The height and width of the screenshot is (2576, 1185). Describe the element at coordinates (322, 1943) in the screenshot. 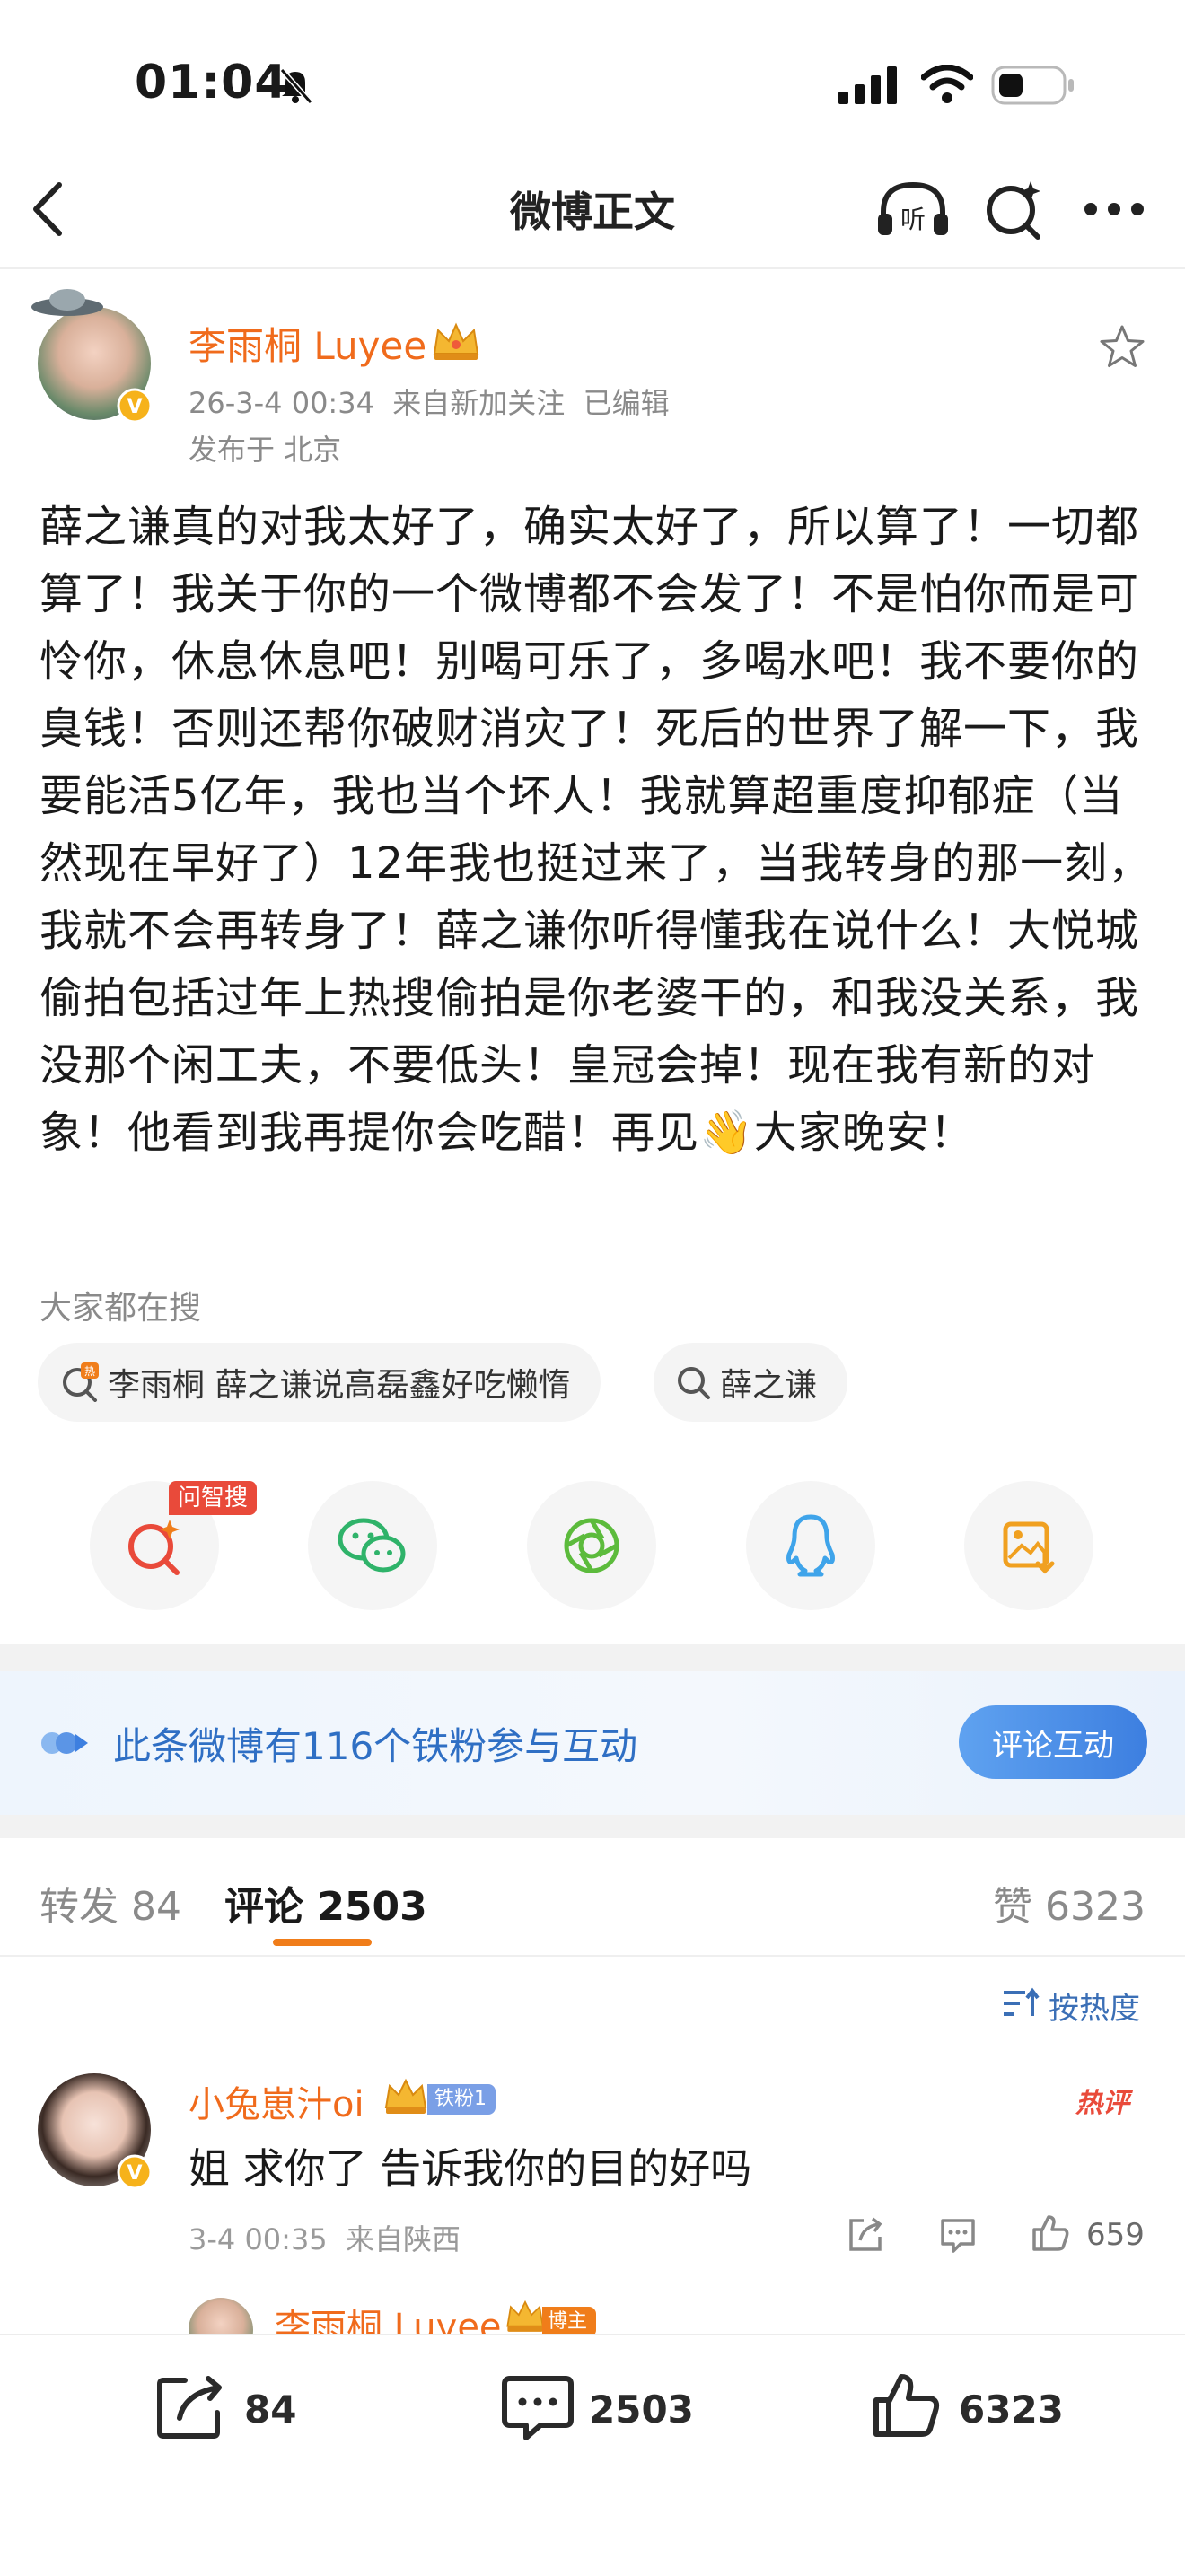

I see `active-tab-indicator` at that location.